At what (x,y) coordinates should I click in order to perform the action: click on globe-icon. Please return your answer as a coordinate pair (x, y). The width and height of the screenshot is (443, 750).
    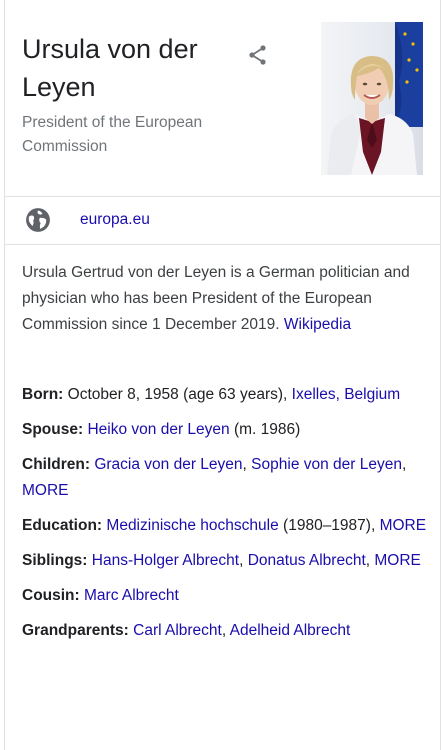
    Looking at the image, I should click on (38, 220).